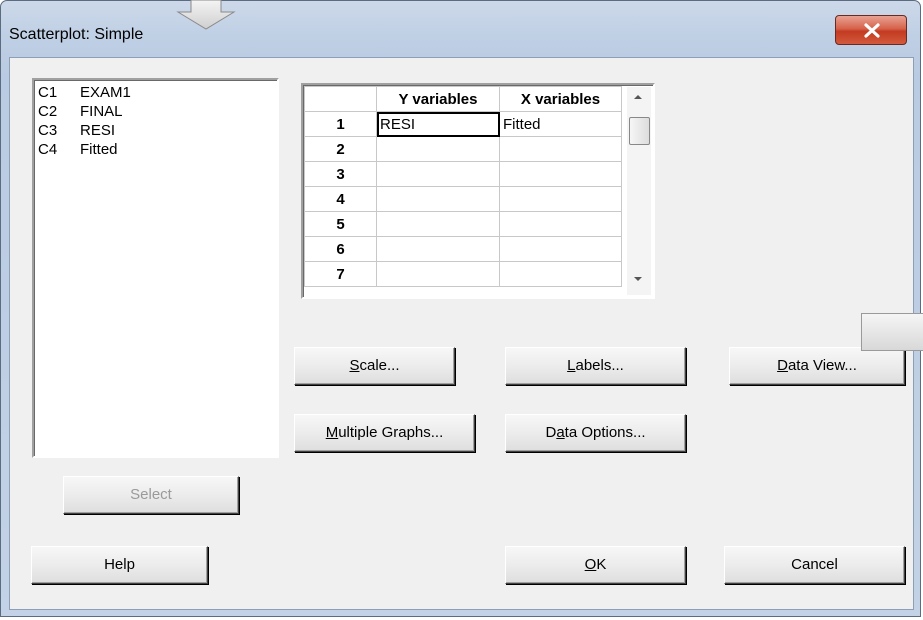  What do you see at coordinates (601, 564) in the screenshot?
I see `button-label-post: K` at bounding box center [601, 564].